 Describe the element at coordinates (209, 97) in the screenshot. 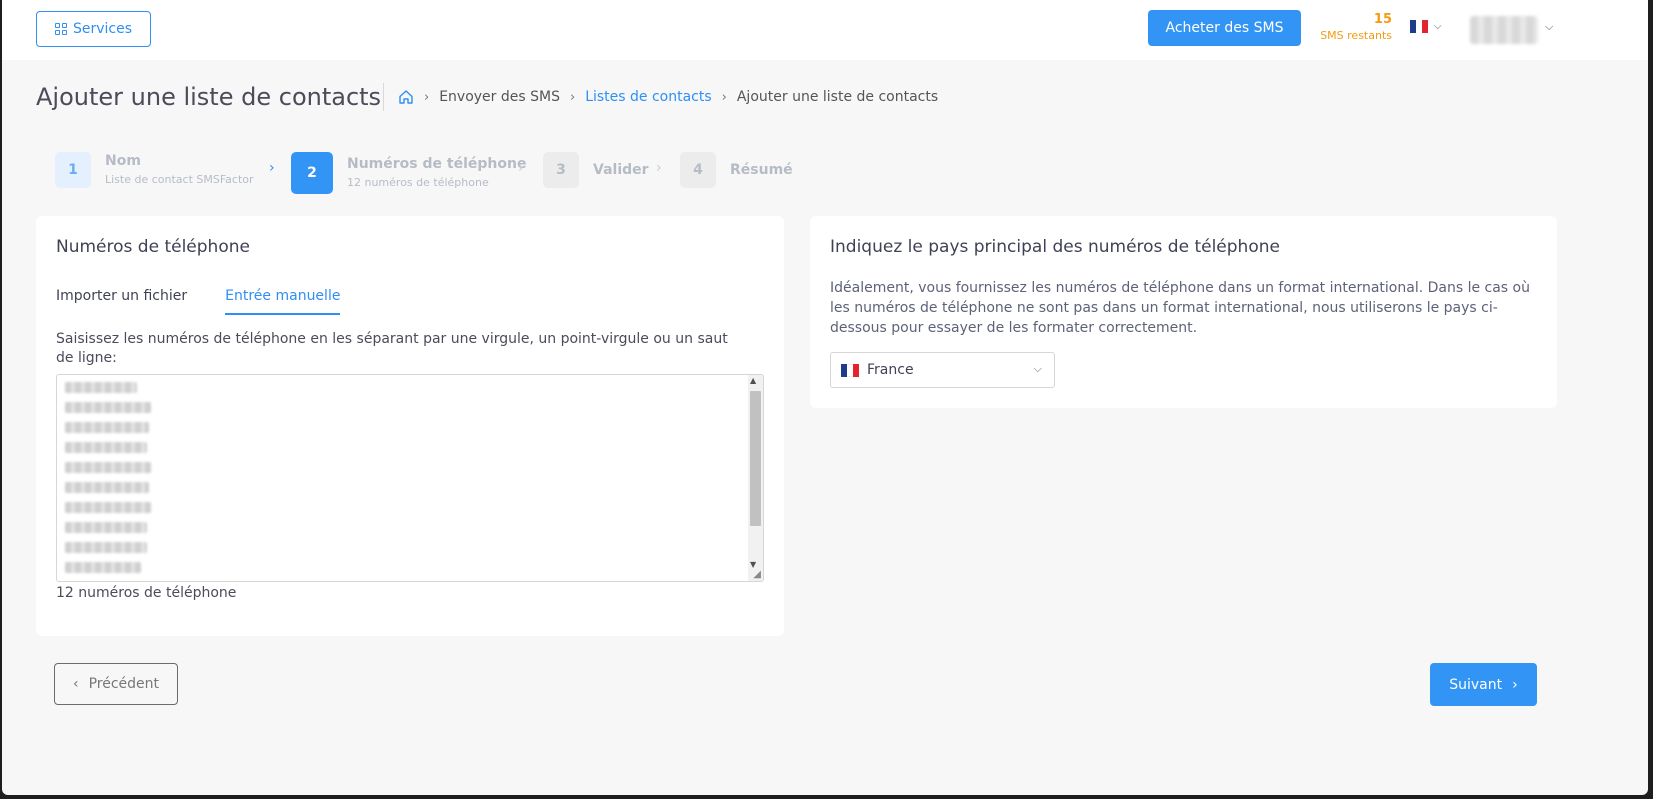

I see `page-title: Ajouter une liste de contacts` at that location.